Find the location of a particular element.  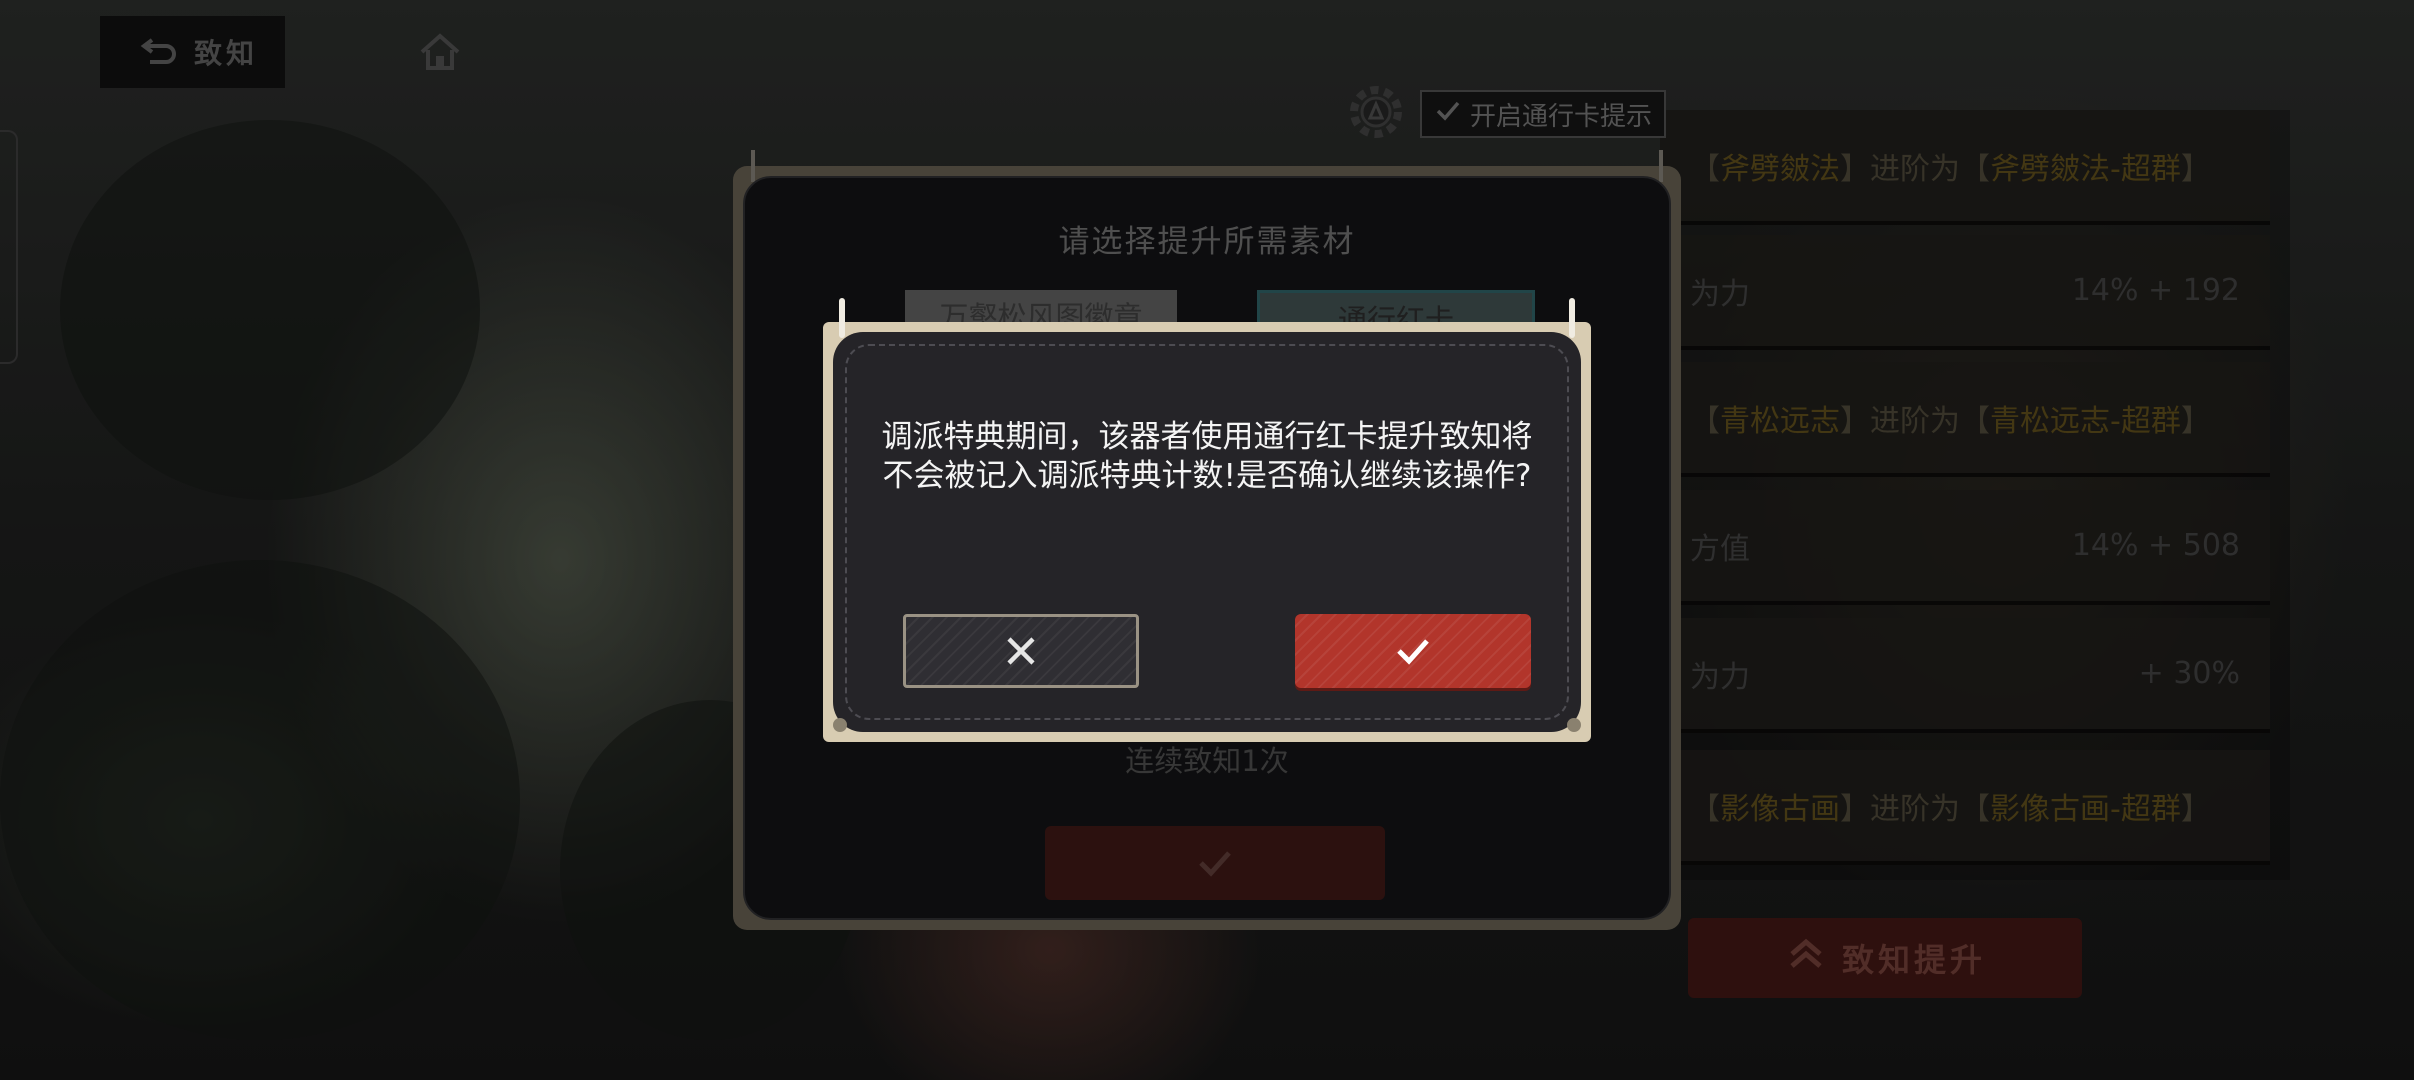

confirm-button is located at coordinates (1413, 651).